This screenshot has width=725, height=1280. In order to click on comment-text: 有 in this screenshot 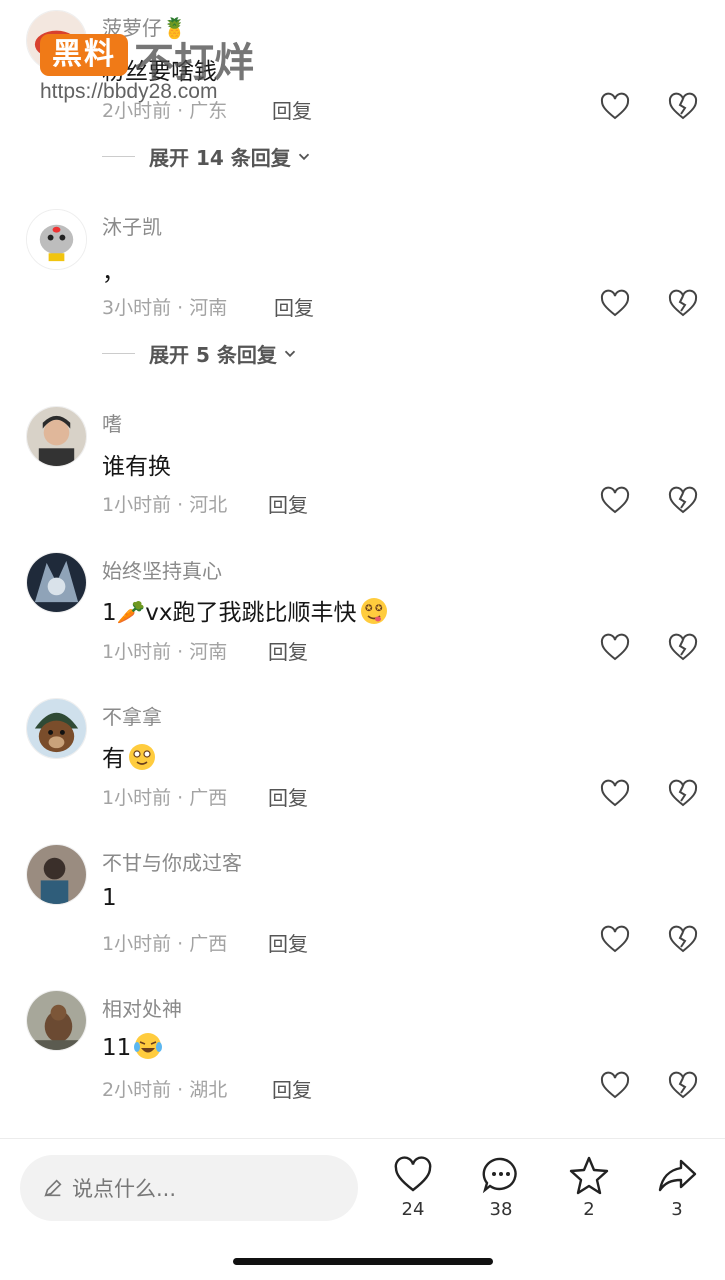, I will do `click(113, 759)`.